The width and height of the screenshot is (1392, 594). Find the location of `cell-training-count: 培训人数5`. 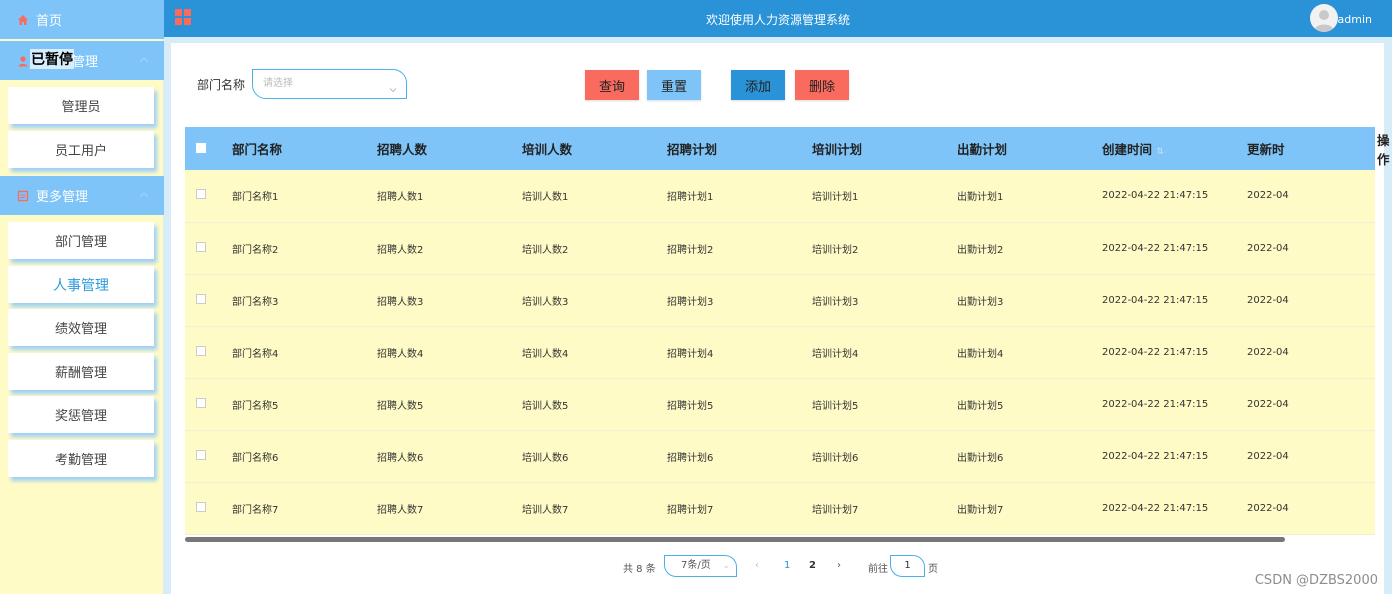

cell-training-count: 培训人数5 is located at coordinates (545, 406).